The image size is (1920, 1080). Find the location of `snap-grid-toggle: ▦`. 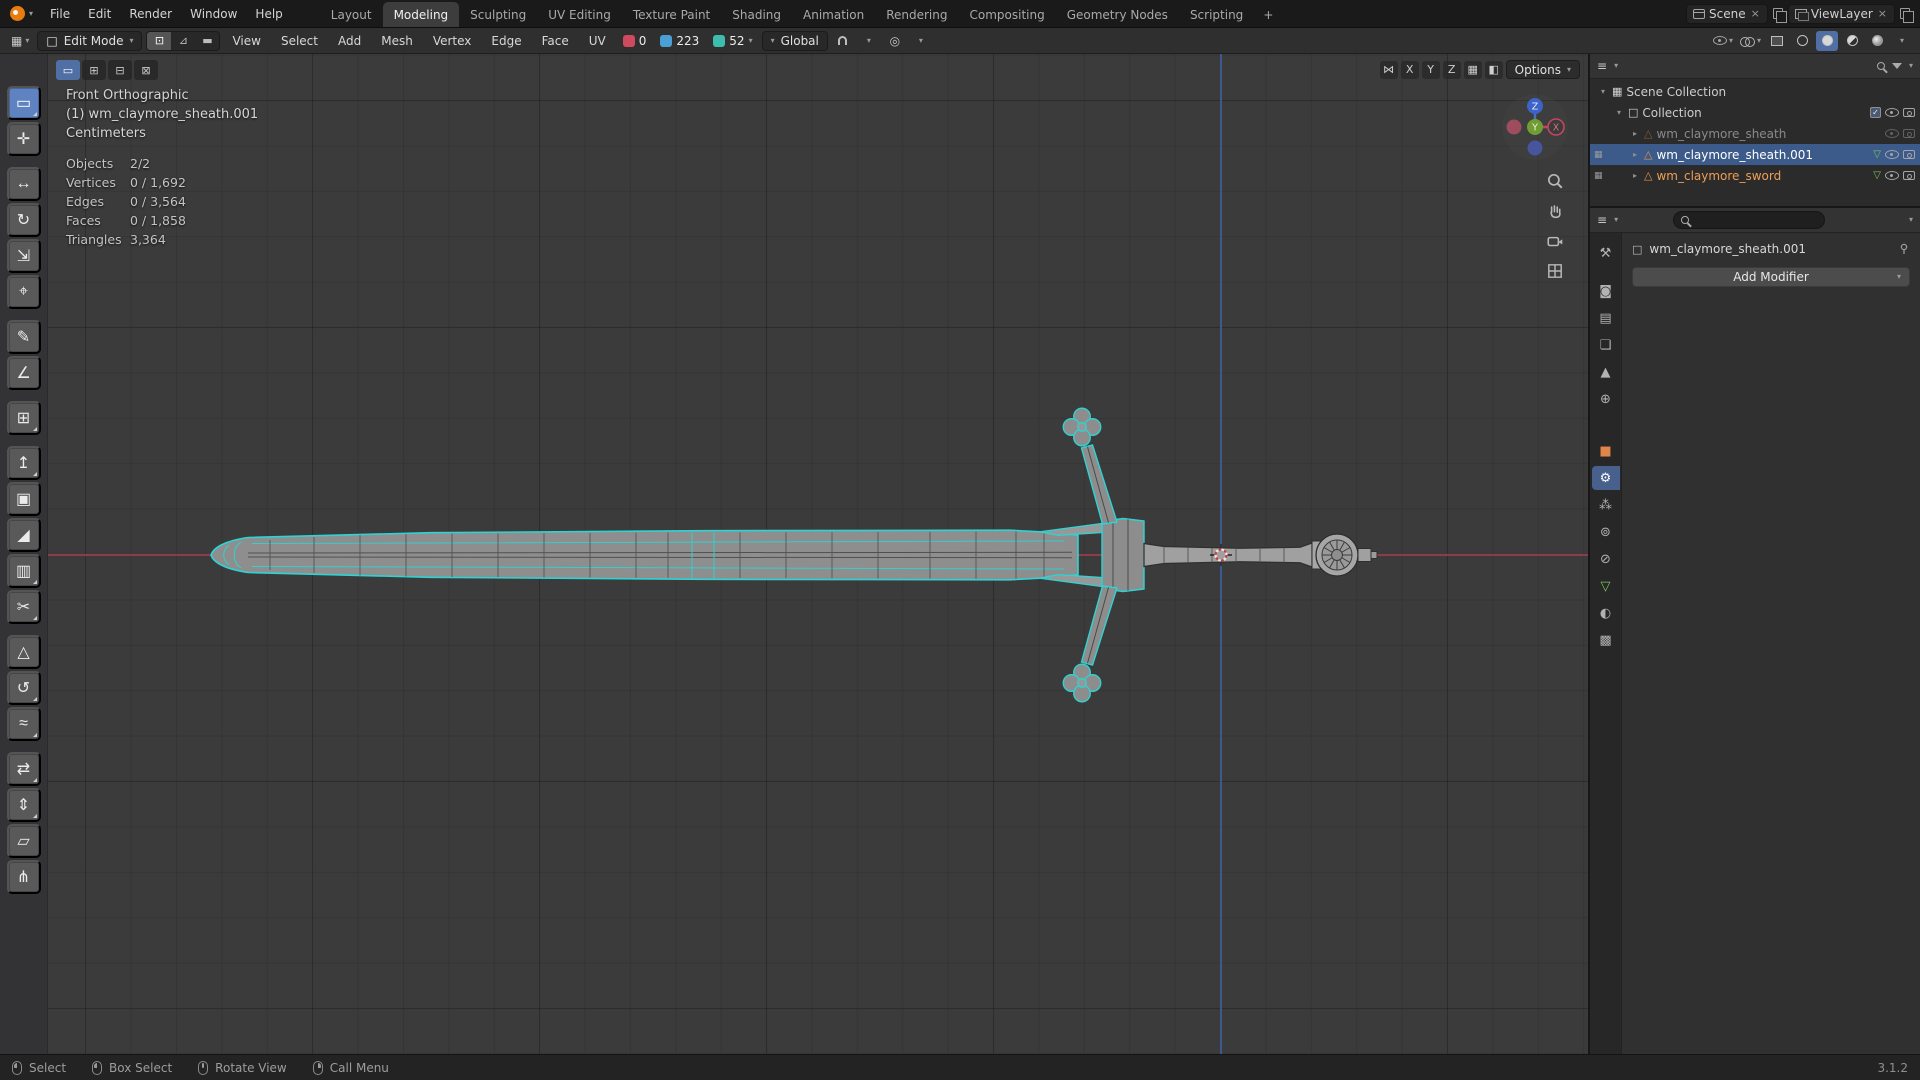

snap-grid-toggle: ▦ is located at coordinates (1472, 69).